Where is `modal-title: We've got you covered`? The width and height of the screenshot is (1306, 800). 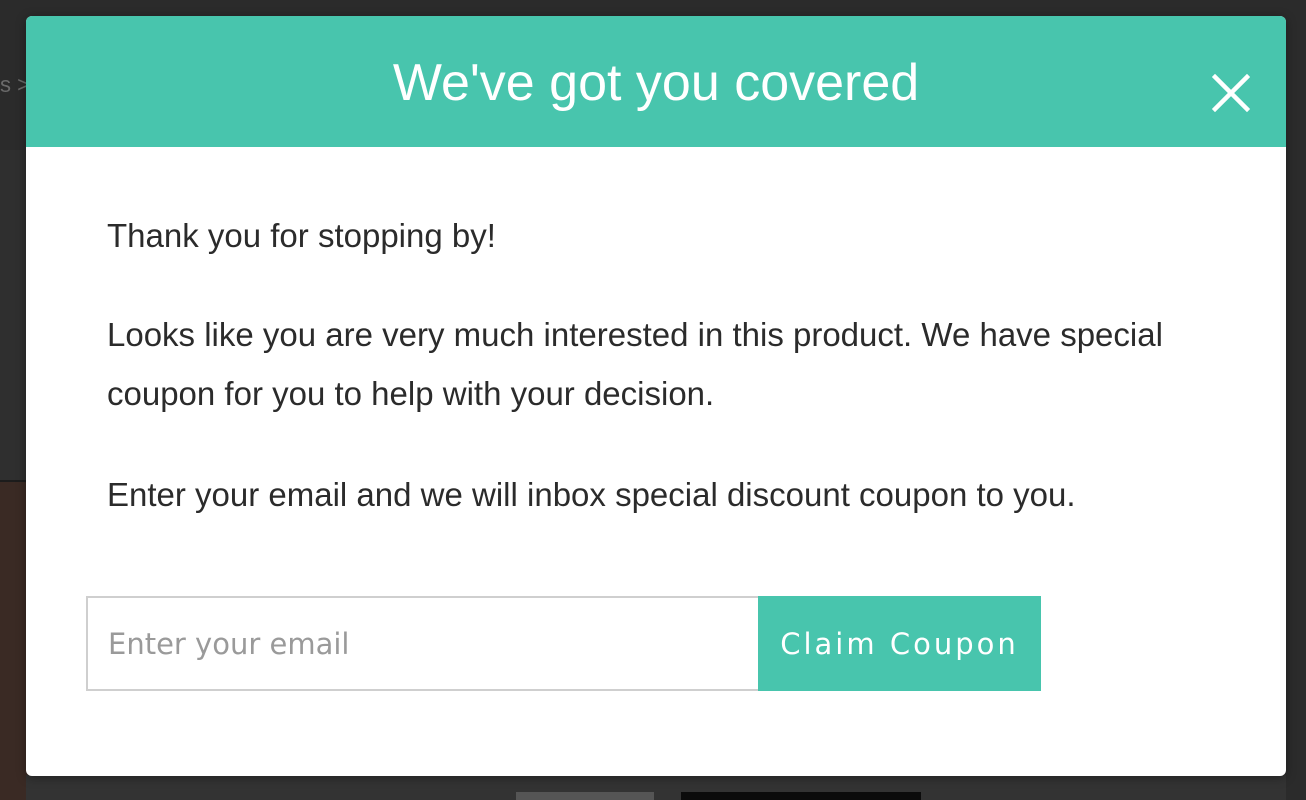 modal-title: We've got you covered is located at coordinates (656, 83).